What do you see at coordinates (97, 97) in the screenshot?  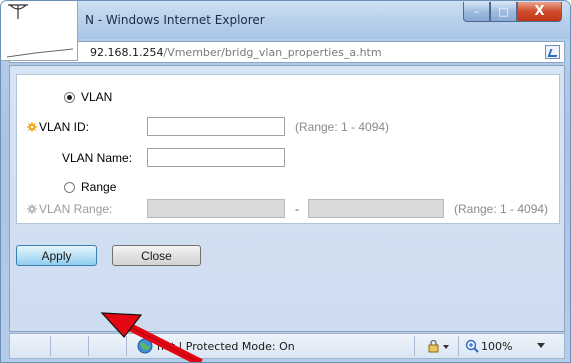 I see `vlan-option-label: VLAN` at bounding box center [97, 97].